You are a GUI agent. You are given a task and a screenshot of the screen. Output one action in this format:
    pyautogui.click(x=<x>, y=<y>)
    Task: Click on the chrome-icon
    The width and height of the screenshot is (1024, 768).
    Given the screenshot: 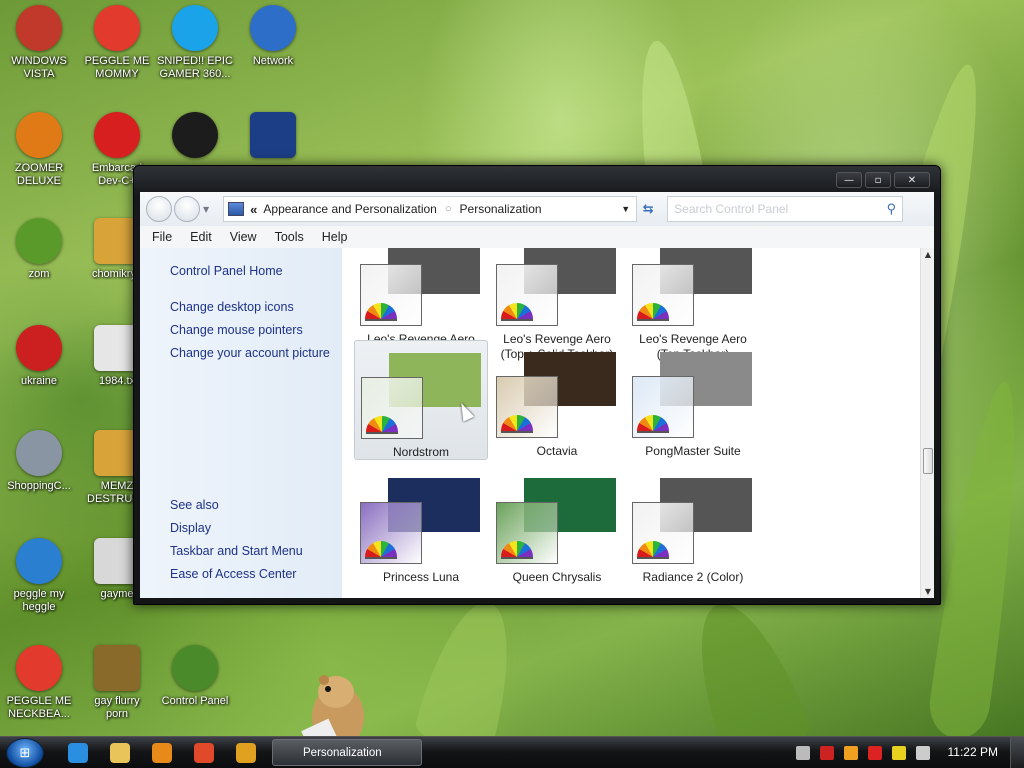 What is the action you would take?
    pyautogui.click(x=246, y=753)
    